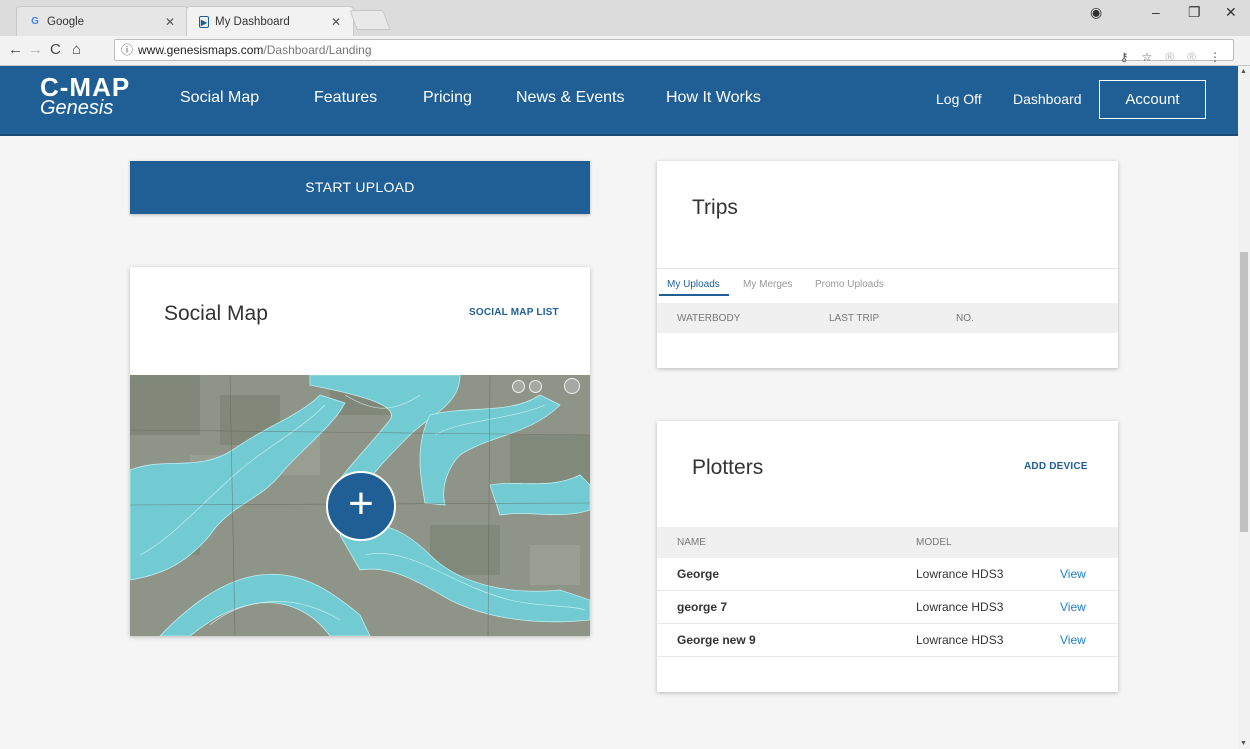 The image size is (1250, 749). What do you see at coordinates (1194, 12) in the screenshot?
I see `restore-icon: ❐` at bounding box center [1194, 12].